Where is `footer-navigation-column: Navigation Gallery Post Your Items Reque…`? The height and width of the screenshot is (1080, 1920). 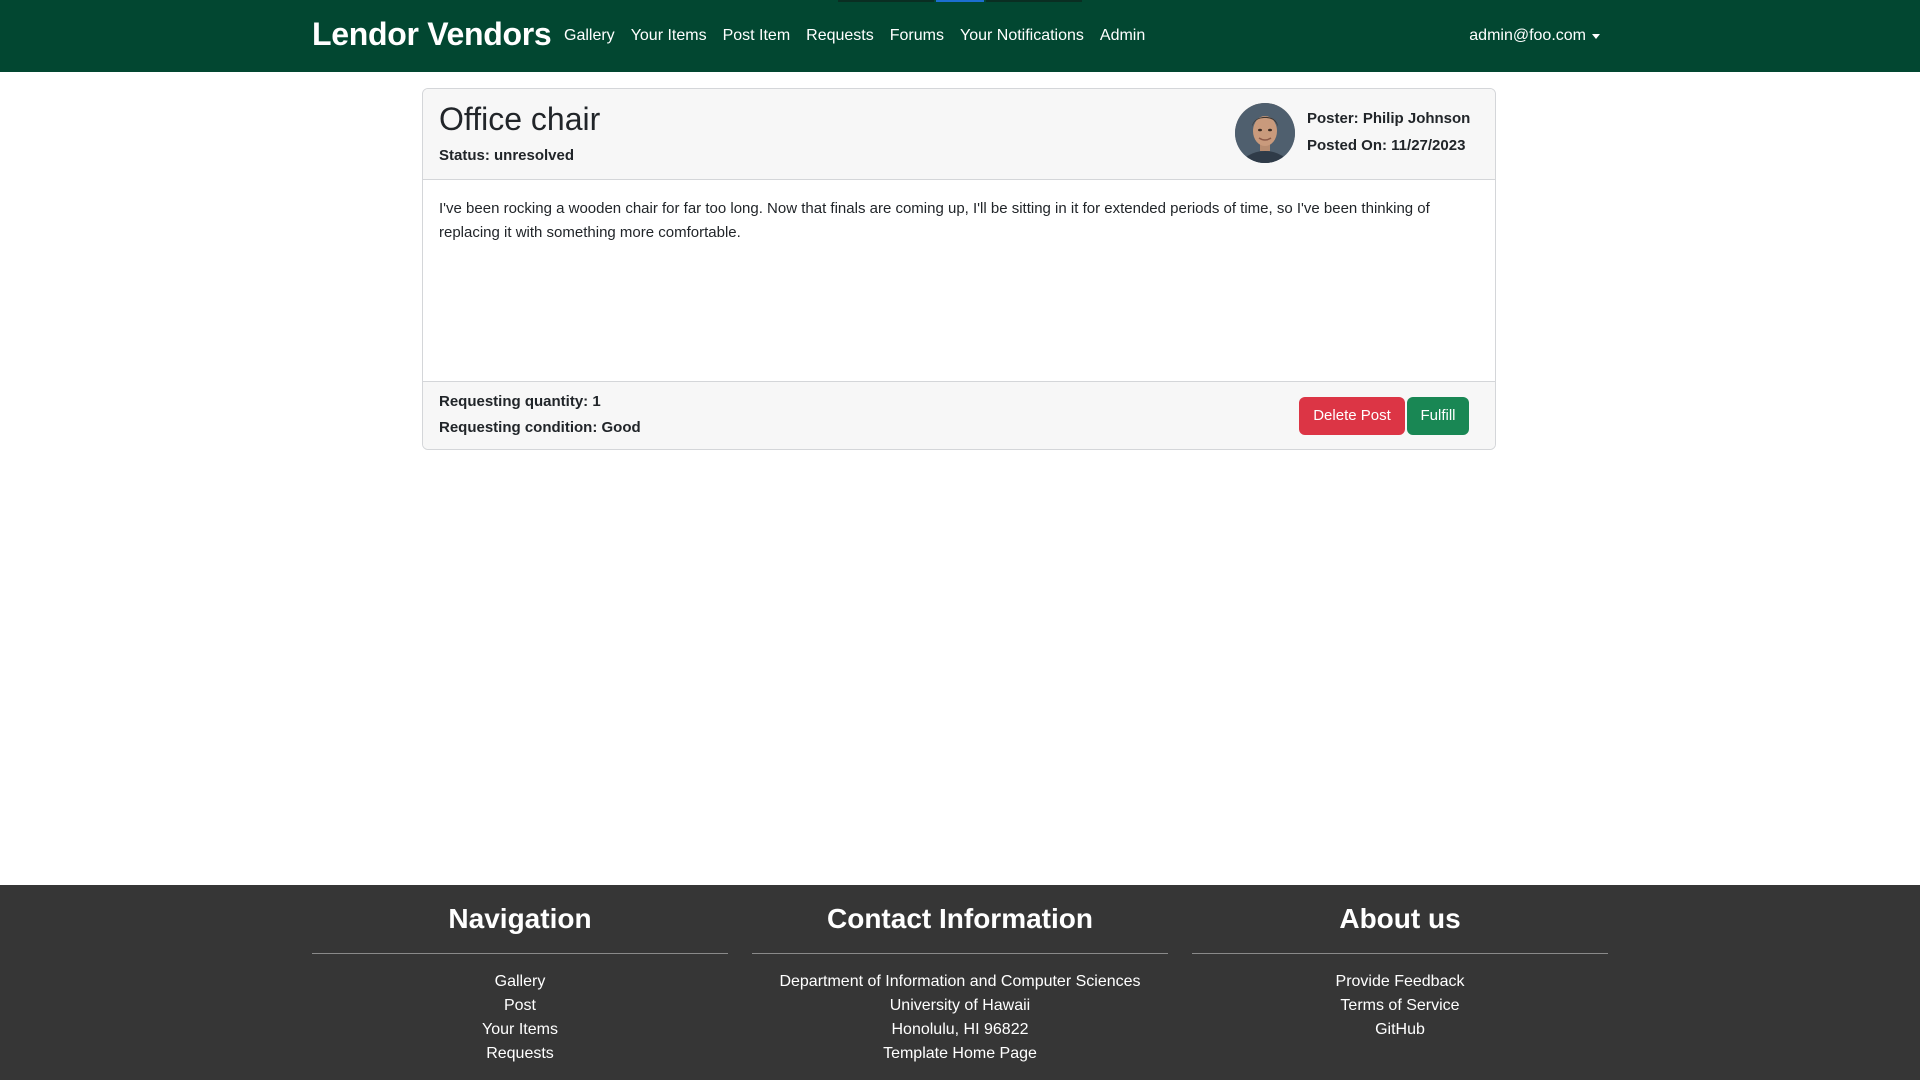
footer-navigation-column: Navigation Gallery Post Your Items Reque… is located at coordinates (520, 975).